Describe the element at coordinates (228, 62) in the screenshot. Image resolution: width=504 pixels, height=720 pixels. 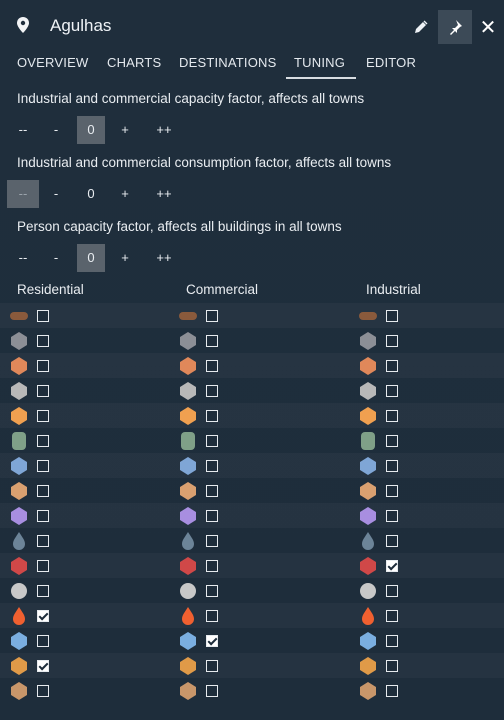
I see `tab-destinations: DESTINATIONS` at that location.